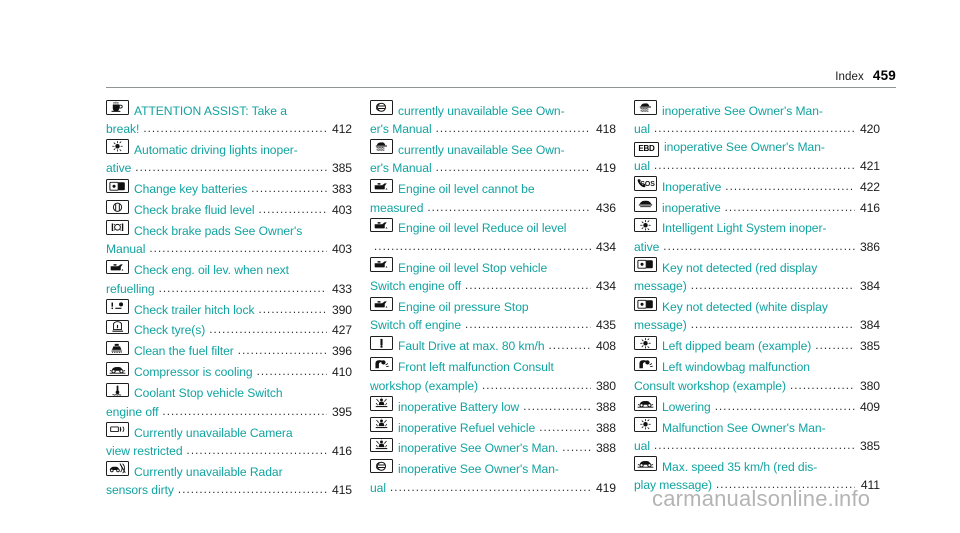  What do you see at coordinates (341, 372) in the screenshot?
I see `index-entry-page-number: 410` at bounding box center [341, 372].